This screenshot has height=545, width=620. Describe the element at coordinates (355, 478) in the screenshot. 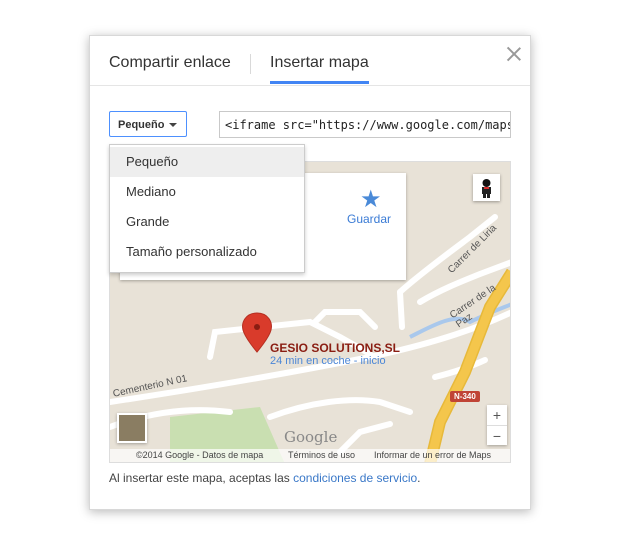

I see `terms-of-service-link: condiciones de servicio` at that location.